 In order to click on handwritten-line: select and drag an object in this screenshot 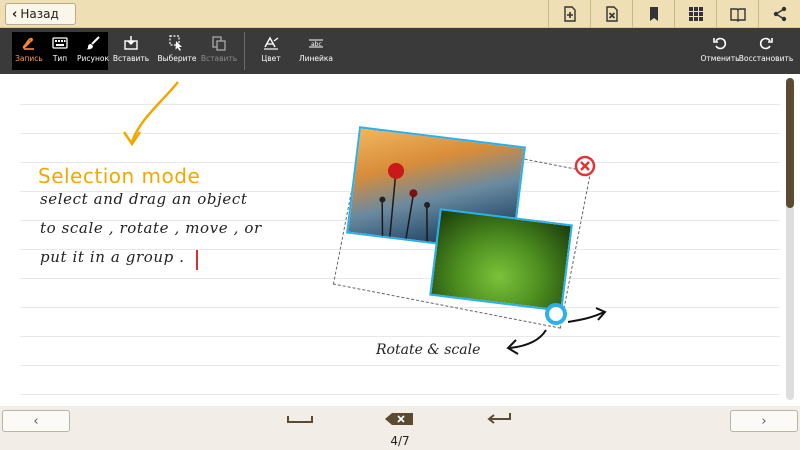, I will do `click(144, 199)`.